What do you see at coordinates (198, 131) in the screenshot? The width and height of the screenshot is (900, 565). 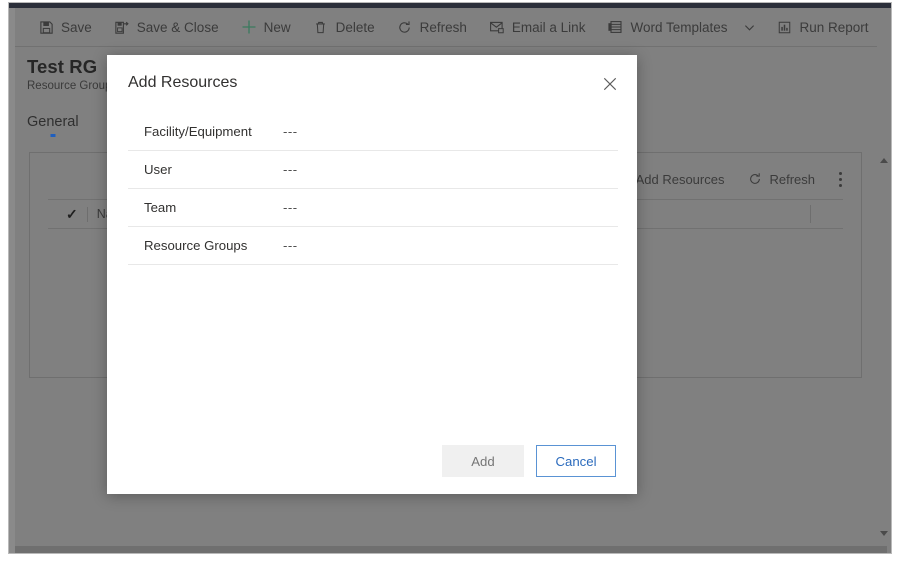 I see `form-label: Facility/Equipment` at bounding box center [198, 131].